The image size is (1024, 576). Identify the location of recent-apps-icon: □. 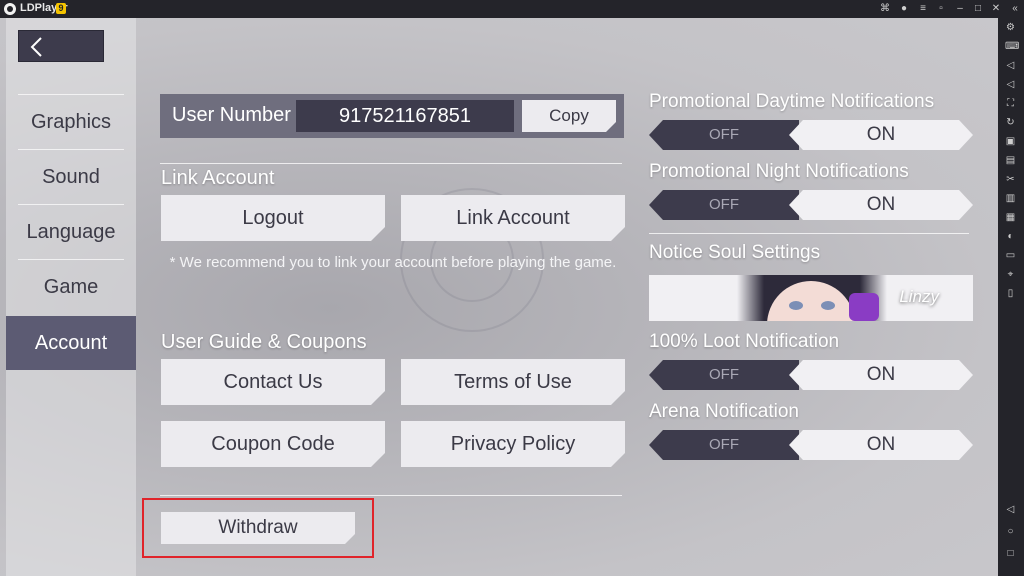
(1010, 553).